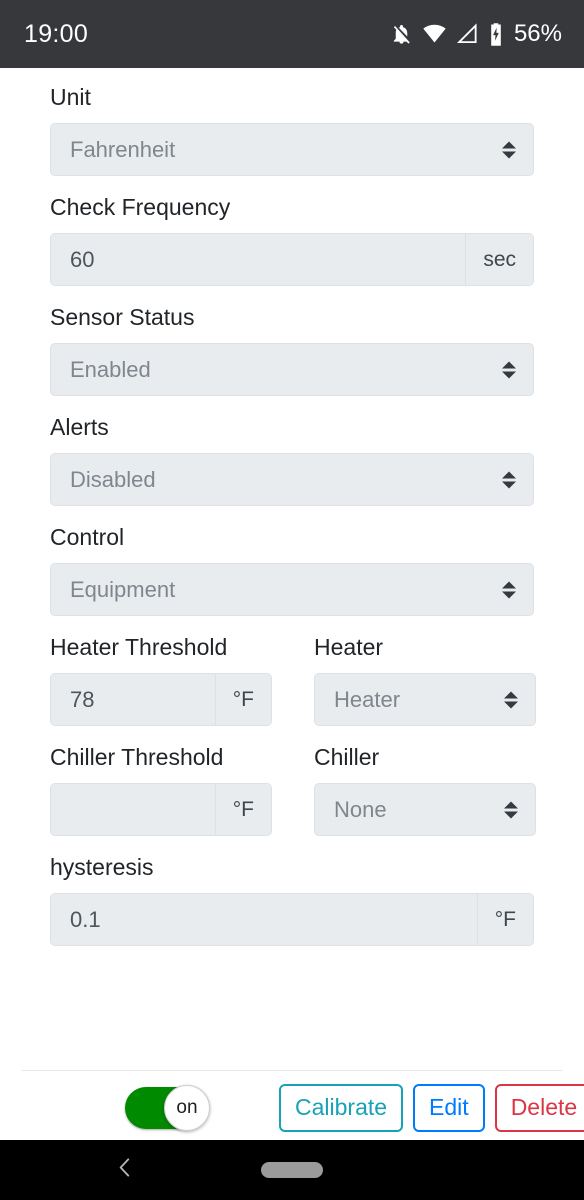  I want to click on status-bar-icons: 56%, so click(476, 34).